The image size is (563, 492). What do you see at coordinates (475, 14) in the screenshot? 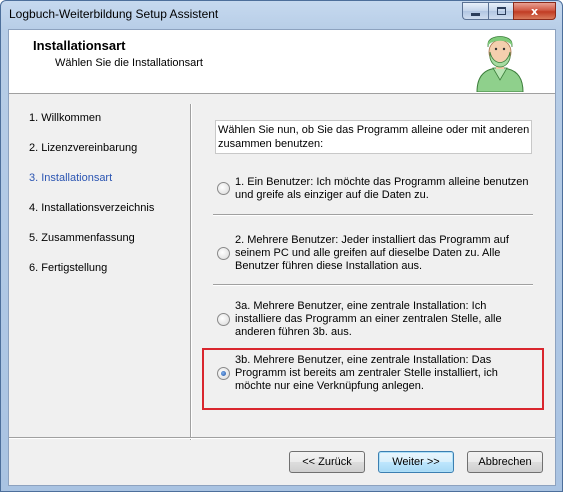
I see `minimize-icon` at bounding box center [475, 14].